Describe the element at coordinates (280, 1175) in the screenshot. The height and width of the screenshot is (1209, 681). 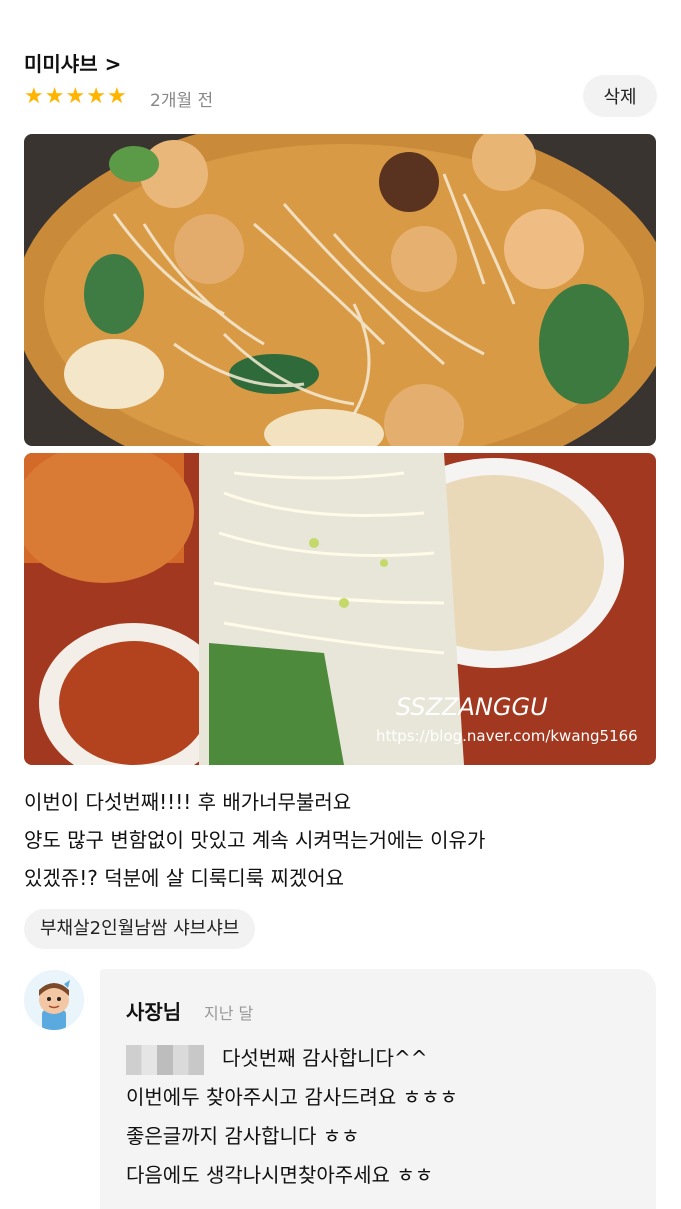
I see `reply-line: 다음에도 생각나시면찾아주세요 ㅎㅎ` at that location.